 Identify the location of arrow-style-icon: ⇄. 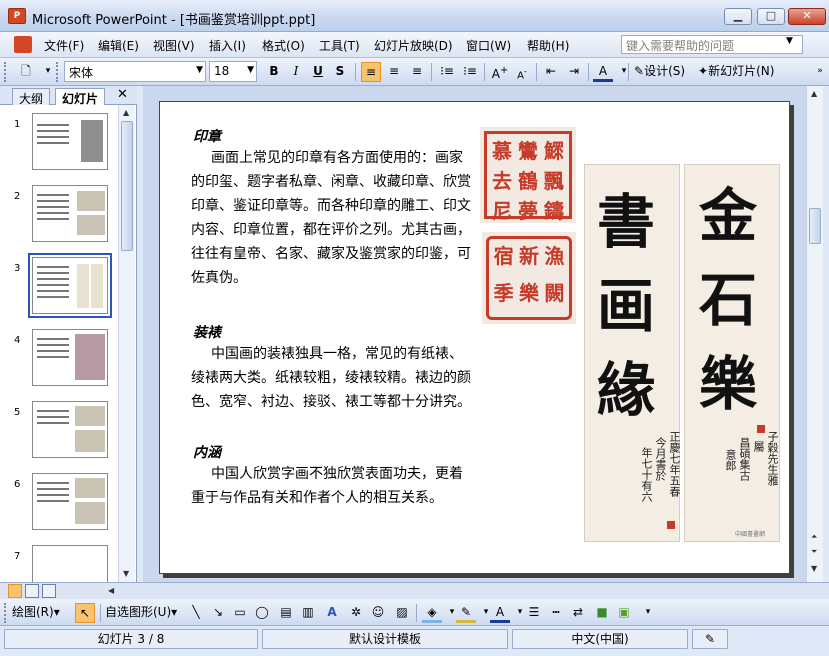
(578, 613).